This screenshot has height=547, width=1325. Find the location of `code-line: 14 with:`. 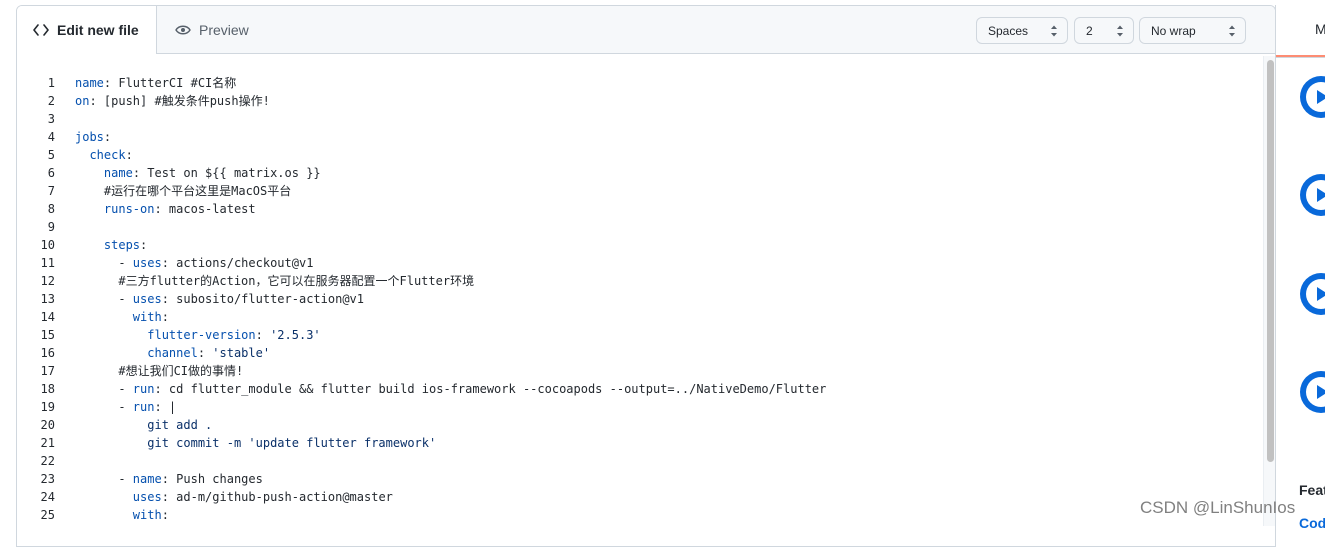

code-line: 14 with: is located at coordinates (637, 317).